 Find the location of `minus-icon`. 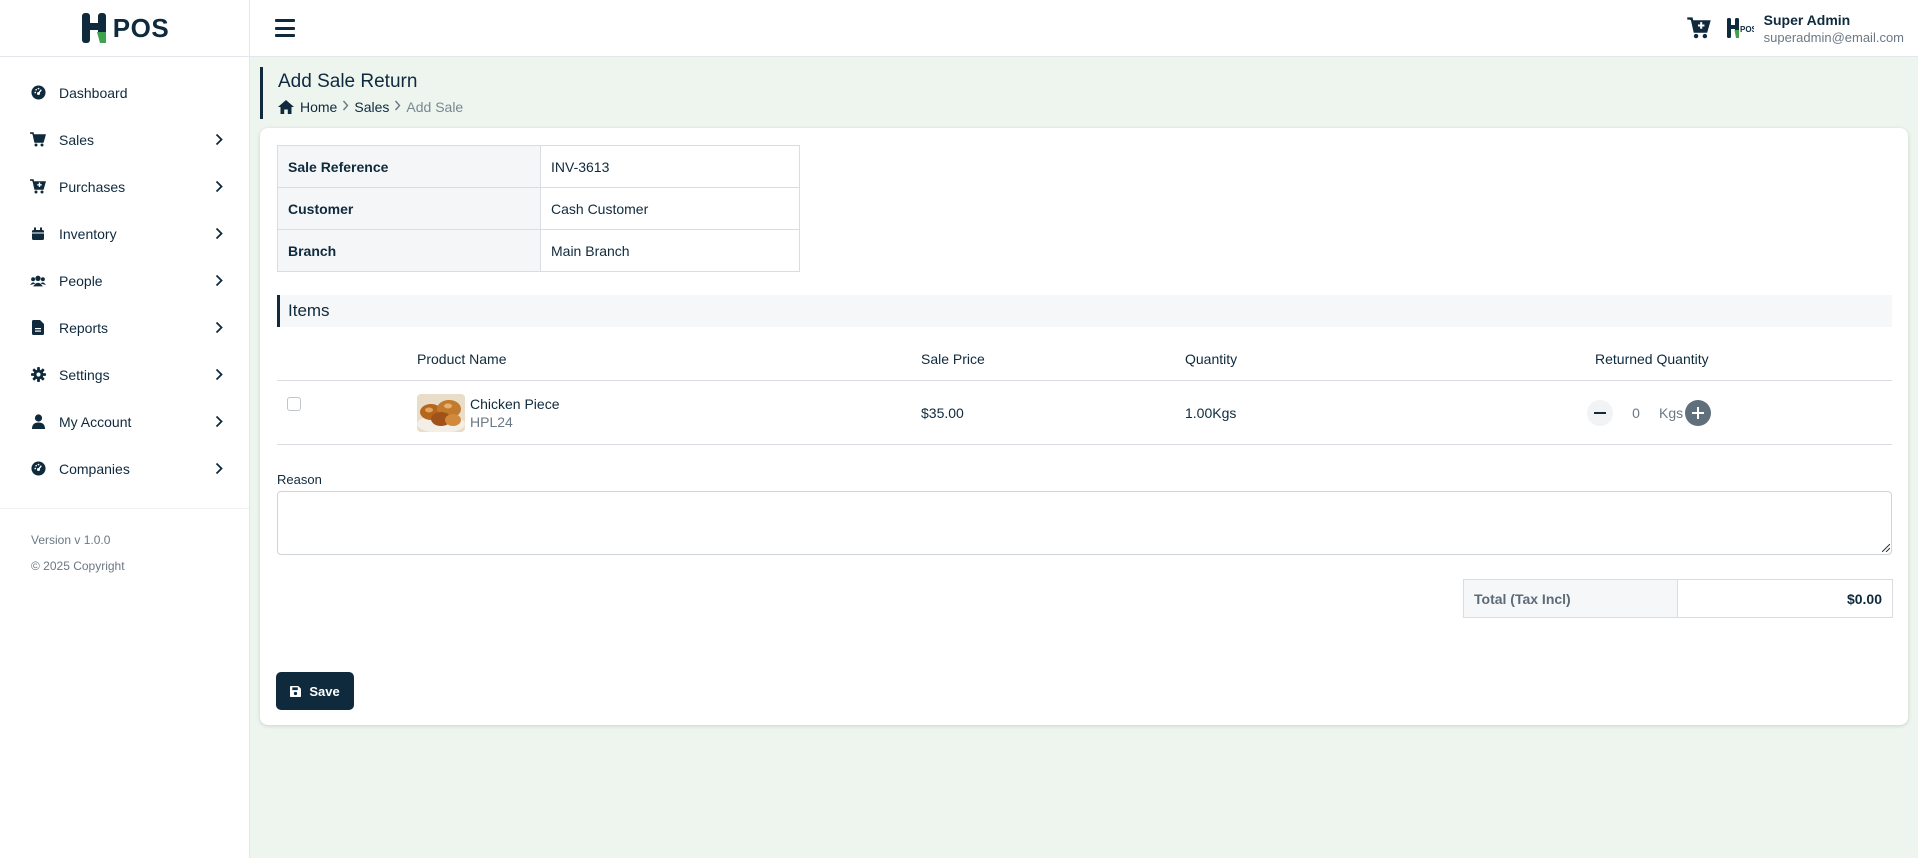

minus-icon is located at coordinates (1600, 412).